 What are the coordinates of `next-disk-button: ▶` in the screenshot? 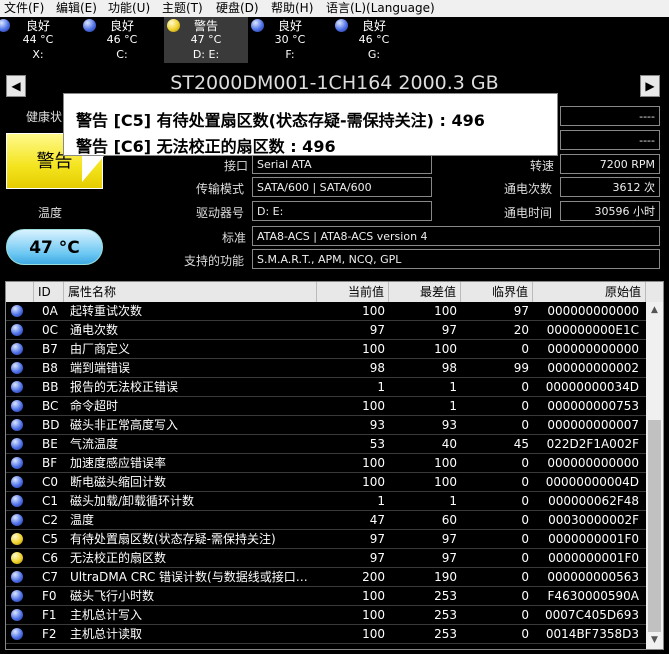 It's located at (650, 86).